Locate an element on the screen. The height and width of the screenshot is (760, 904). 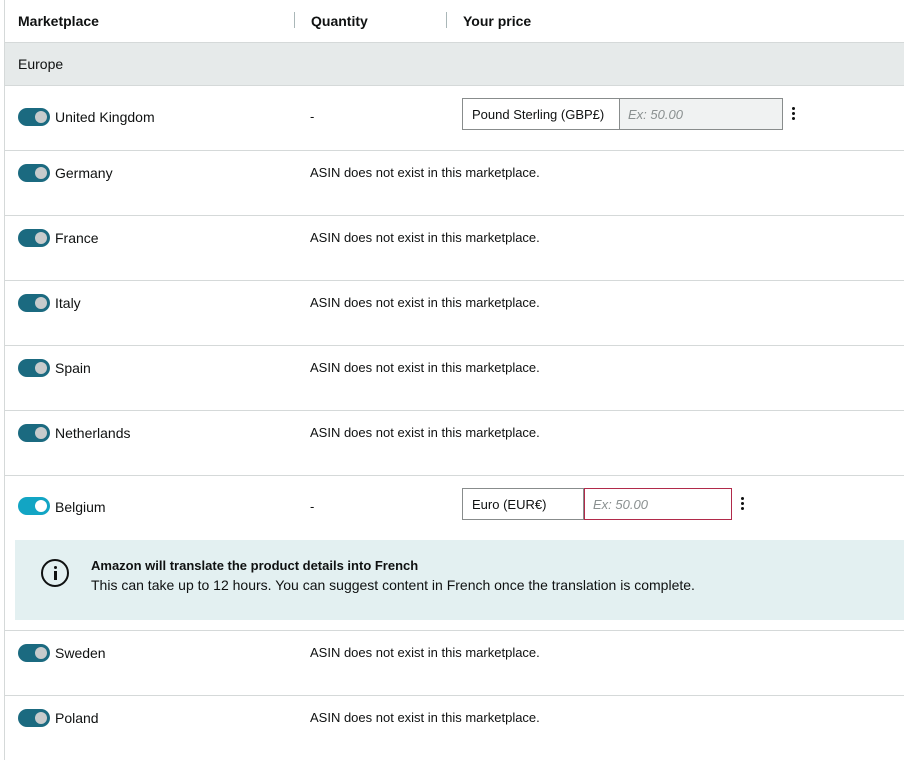
marketplace-name: United Kingdom is located at coordinates (105, 117).